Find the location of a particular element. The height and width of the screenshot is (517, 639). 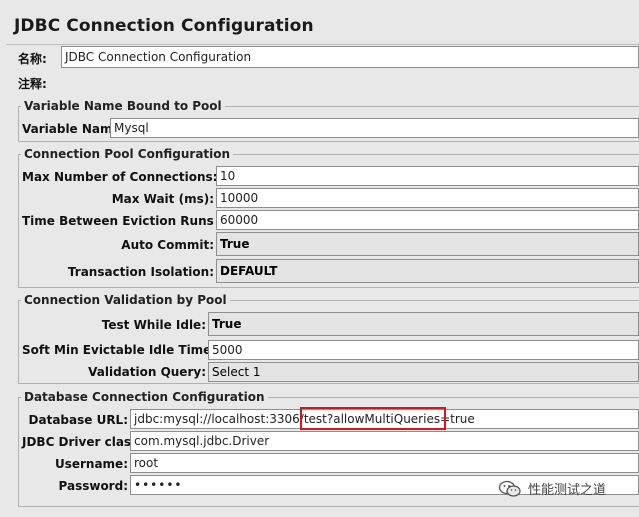

username-label: Username: is located at coordinates (91, 464).